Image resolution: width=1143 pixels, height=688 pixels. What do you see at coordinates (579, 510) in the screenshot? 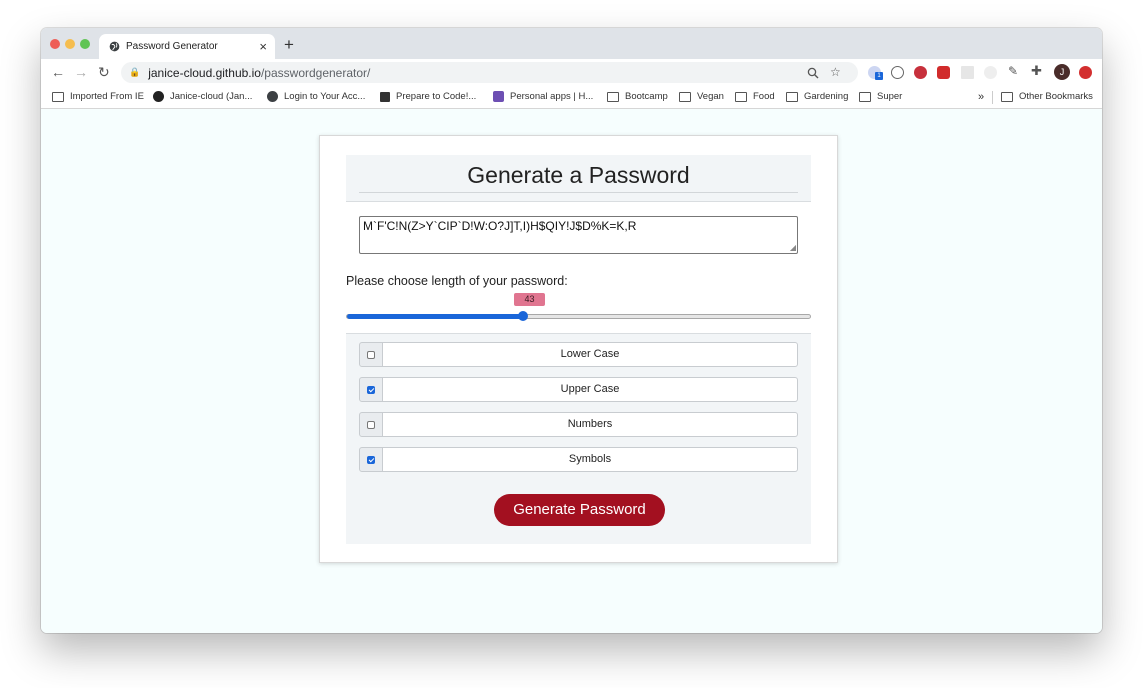
I see `generate-password-button: Generate Password` at bounding box center [579, 510].